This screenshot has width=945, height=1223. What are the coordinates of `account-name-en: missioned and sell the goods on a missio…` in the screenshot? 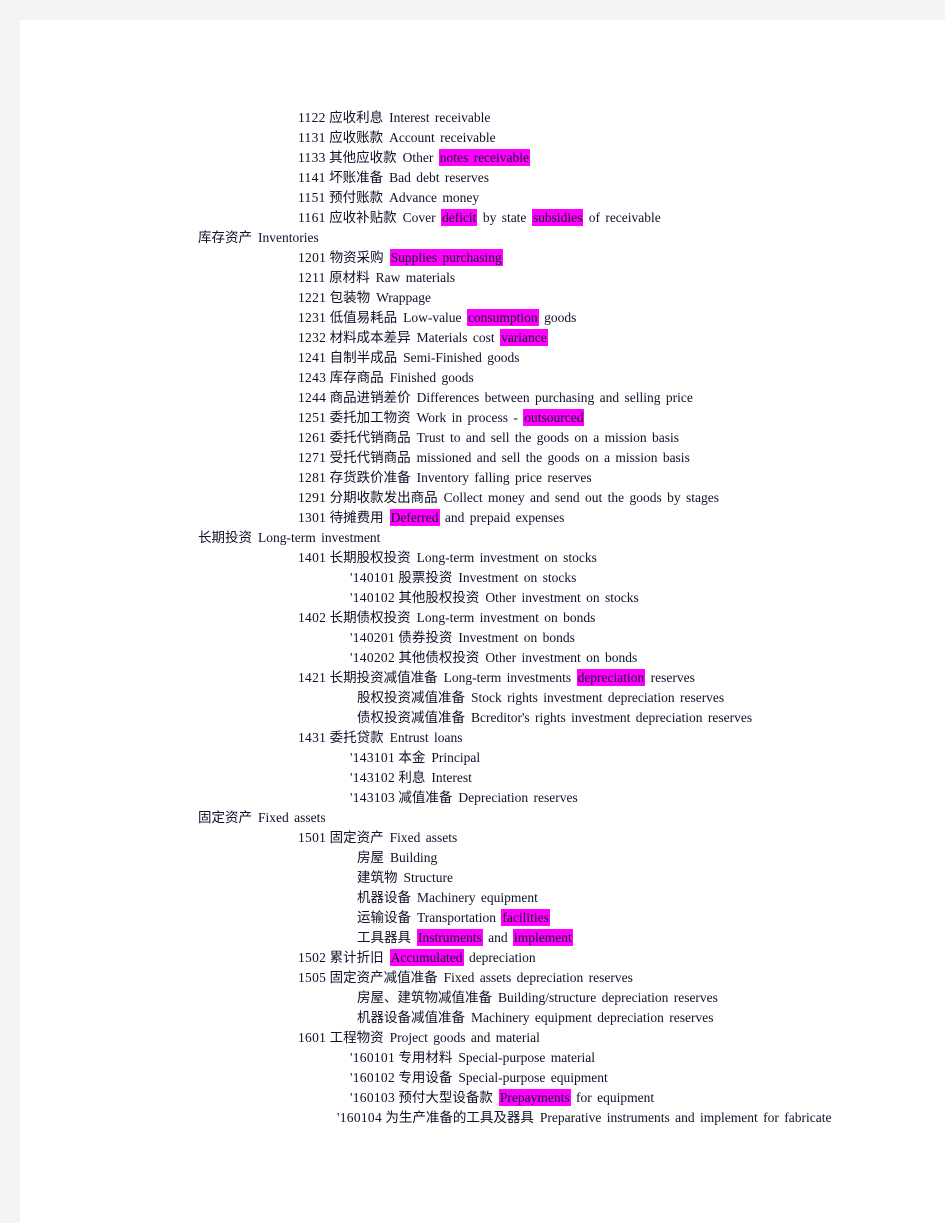 It's located at (553, 457).